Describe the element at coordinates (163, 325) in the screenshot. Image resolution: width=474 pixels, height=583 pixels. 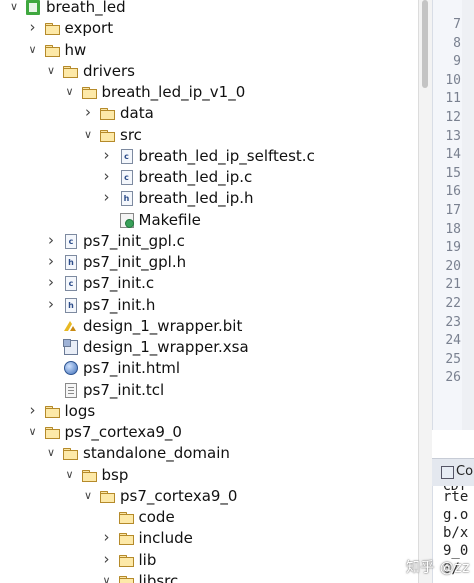
I see `tree-item-label: design_1_wrapper.bit` at that location.